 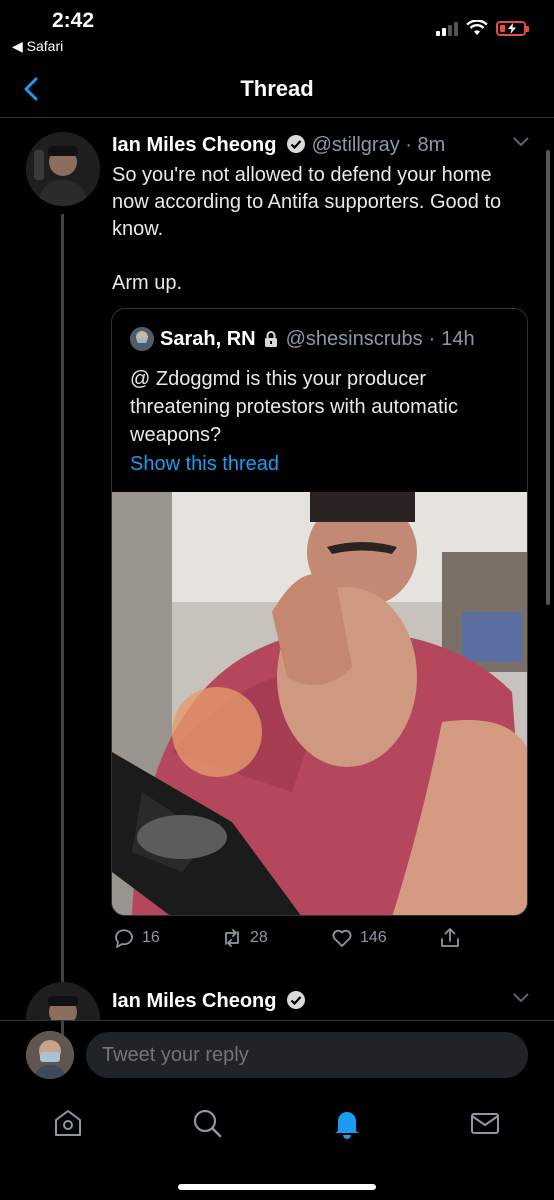 I want to click on page-title: Thread, so click(x=277, y=88).